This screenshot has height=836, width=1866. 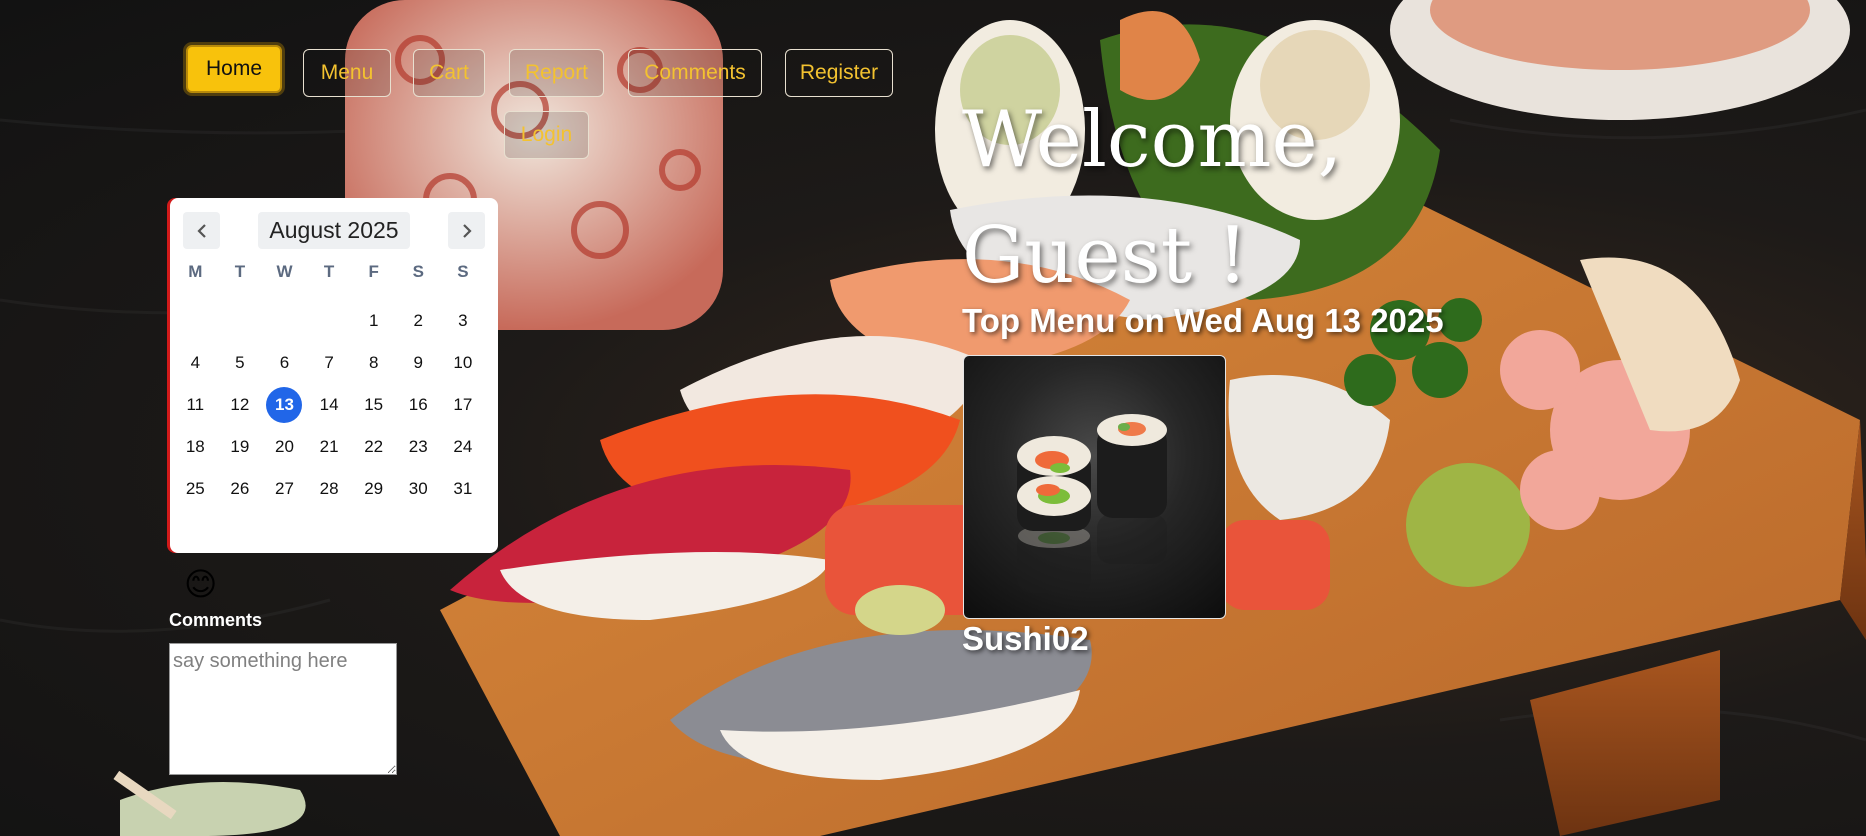 I want to click on calendar-day-number: 5, so click(x=240, y=362).